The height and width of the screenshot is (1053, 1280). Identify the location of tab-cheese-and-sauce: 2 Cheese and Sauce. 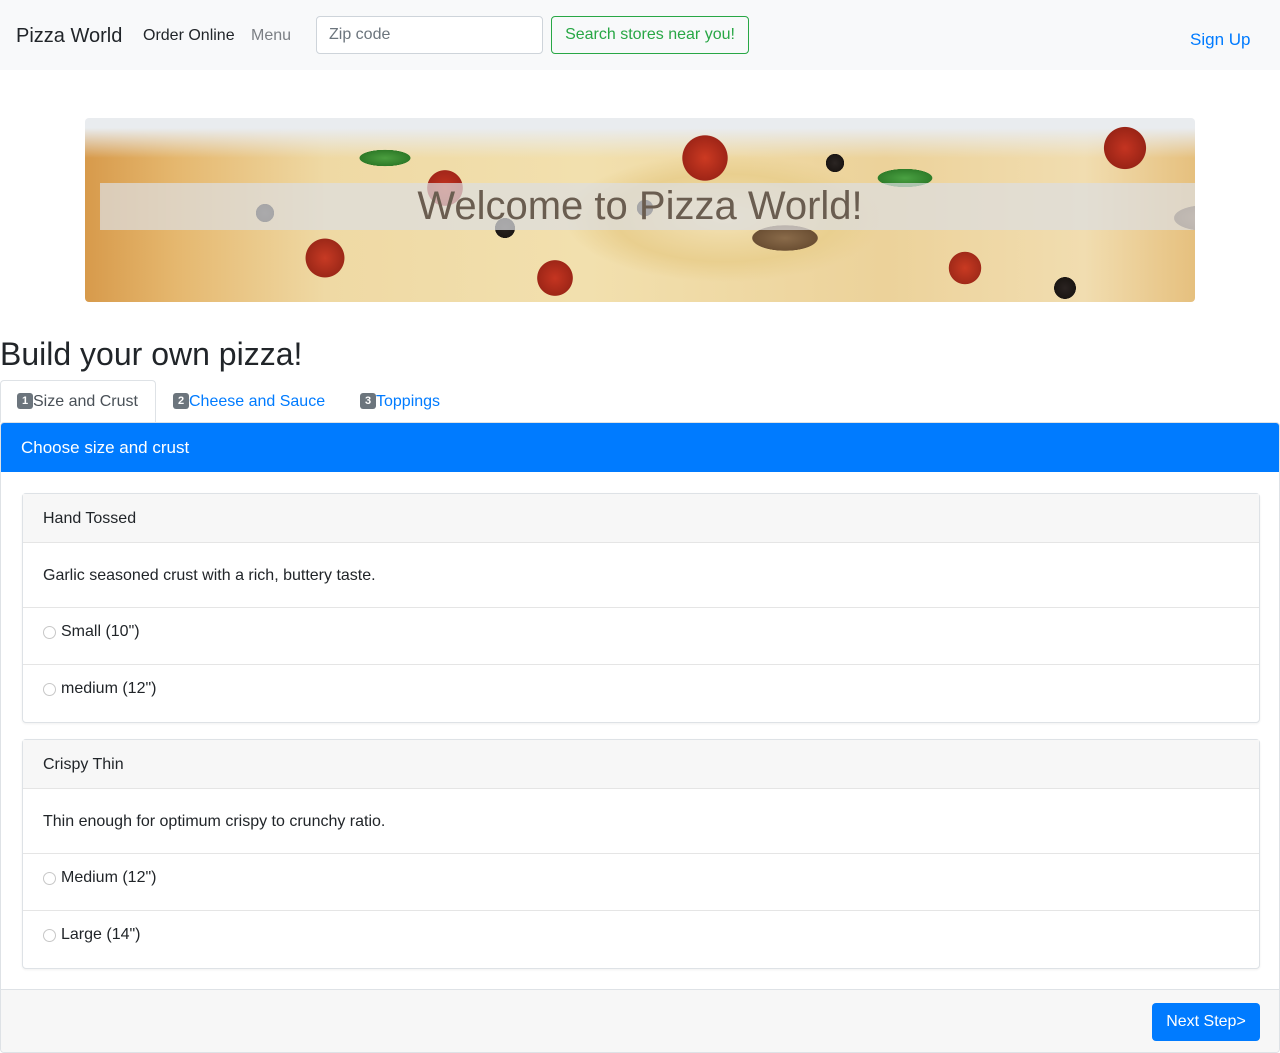
(240, 401).